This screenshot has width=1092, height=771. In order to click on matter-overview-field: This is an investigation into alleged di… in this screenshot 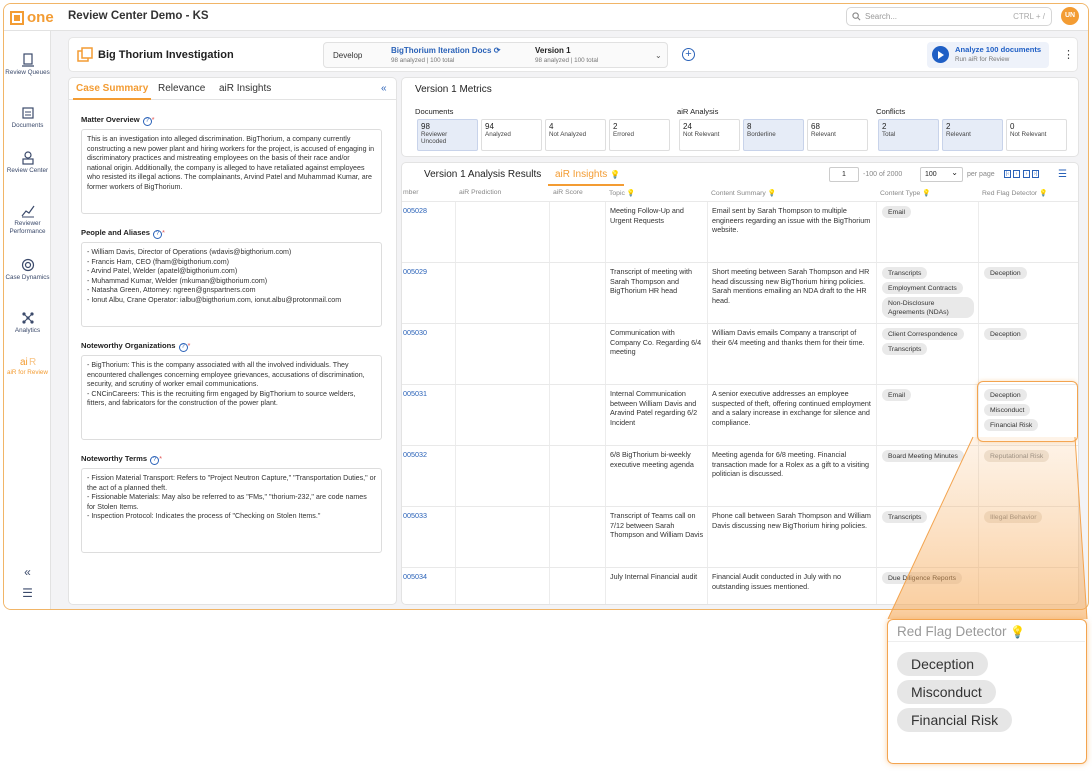, I will do `click(231, 171)`.